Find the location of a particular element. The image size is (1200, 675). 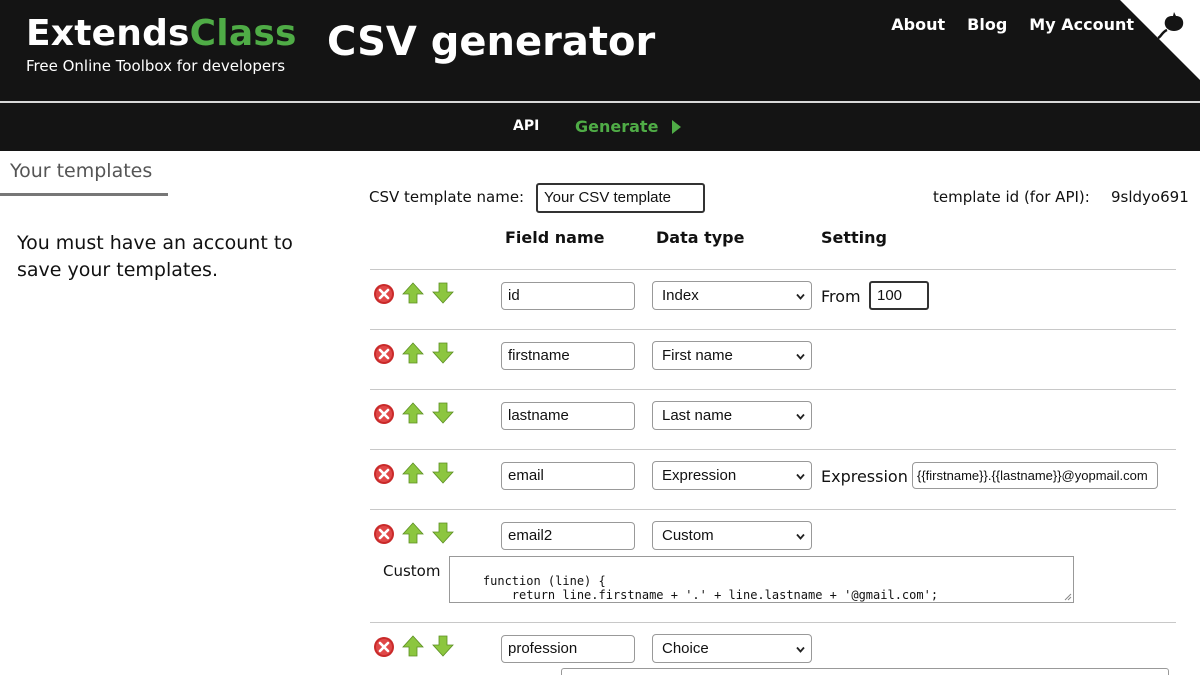

nav-blog-link: Blog is located at coordinates (987, 24).